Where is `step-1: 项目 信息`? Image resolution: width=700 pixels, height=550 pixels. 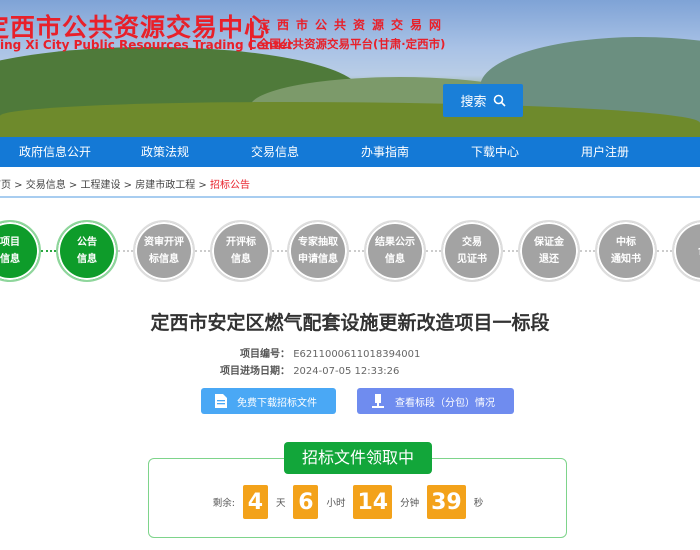
step-1: 项目 信息 is located at coordinates (20, 251).